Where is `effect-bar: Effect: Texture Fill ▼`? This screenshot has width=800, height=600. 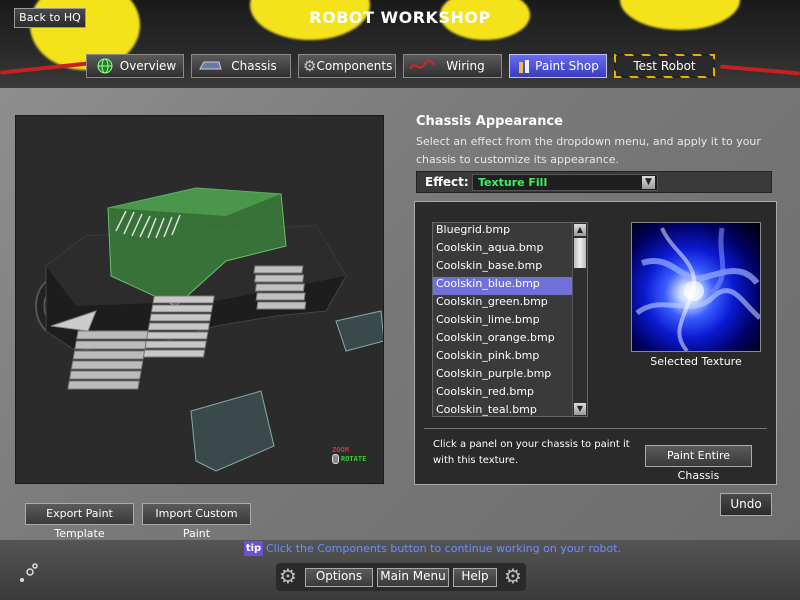
effect-bar: Effect: Texture Fill ▼ is located at coordinates (594, 182).